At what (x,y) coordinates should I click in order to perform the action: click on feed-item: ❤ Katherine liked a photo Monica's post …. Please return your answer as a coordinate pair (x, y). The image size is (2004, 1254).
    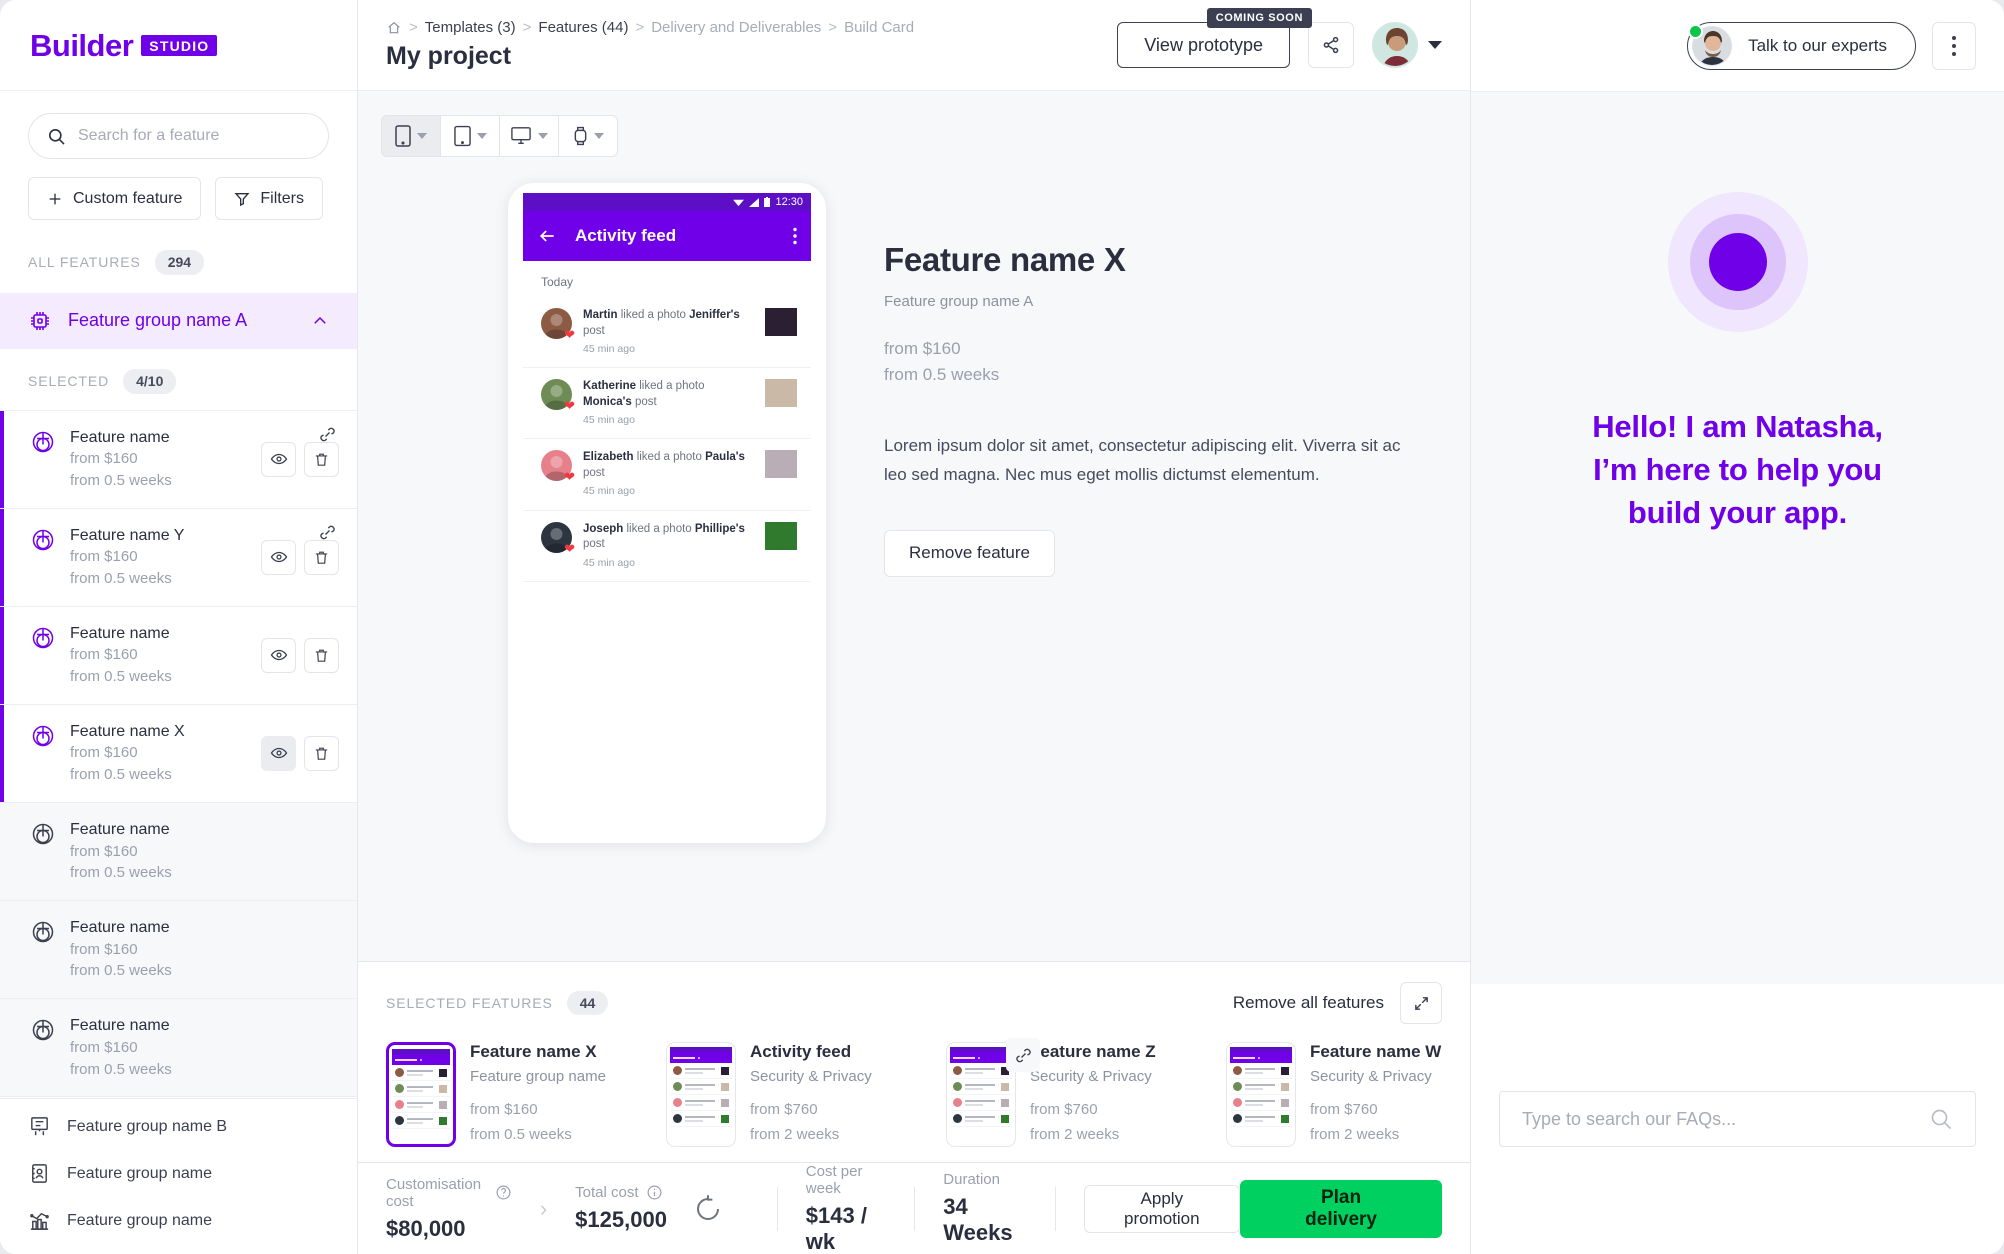
    Looking at the image, I should click on (667, 404).